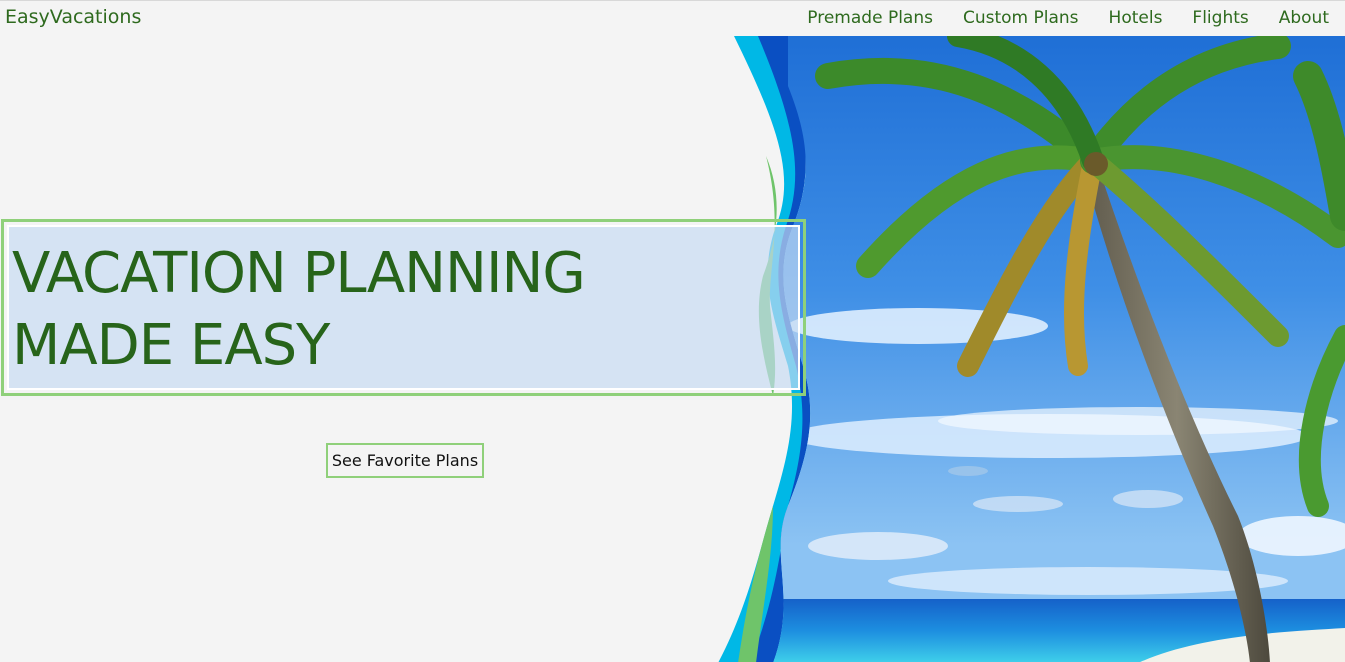 The image size is (1345, 662). I want to click on headline-line-2: MADE EASY, so click(171, 345).